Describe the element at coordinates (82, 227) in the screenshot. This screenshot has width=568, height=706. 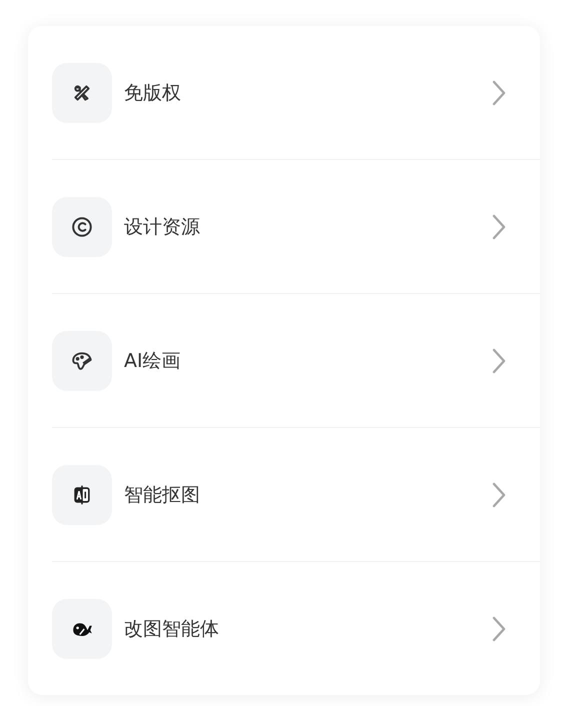
I see `copyright-icon` at that location.